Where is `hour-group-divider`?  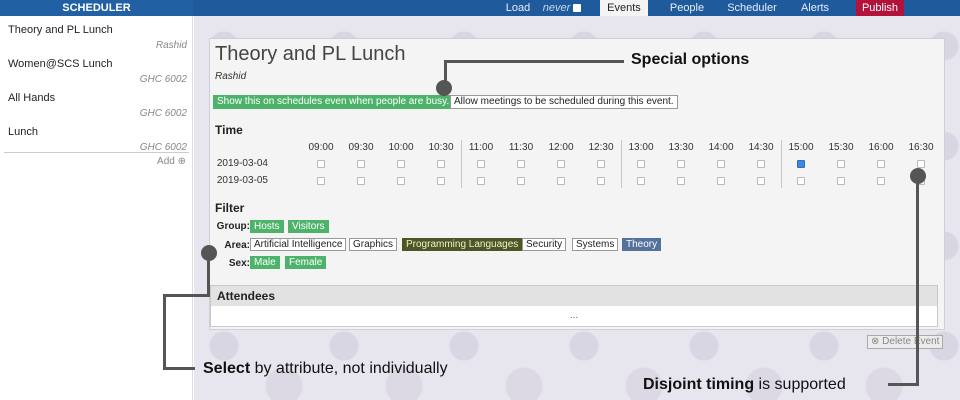
hour-group-divider is located at coordinates (781, 164).